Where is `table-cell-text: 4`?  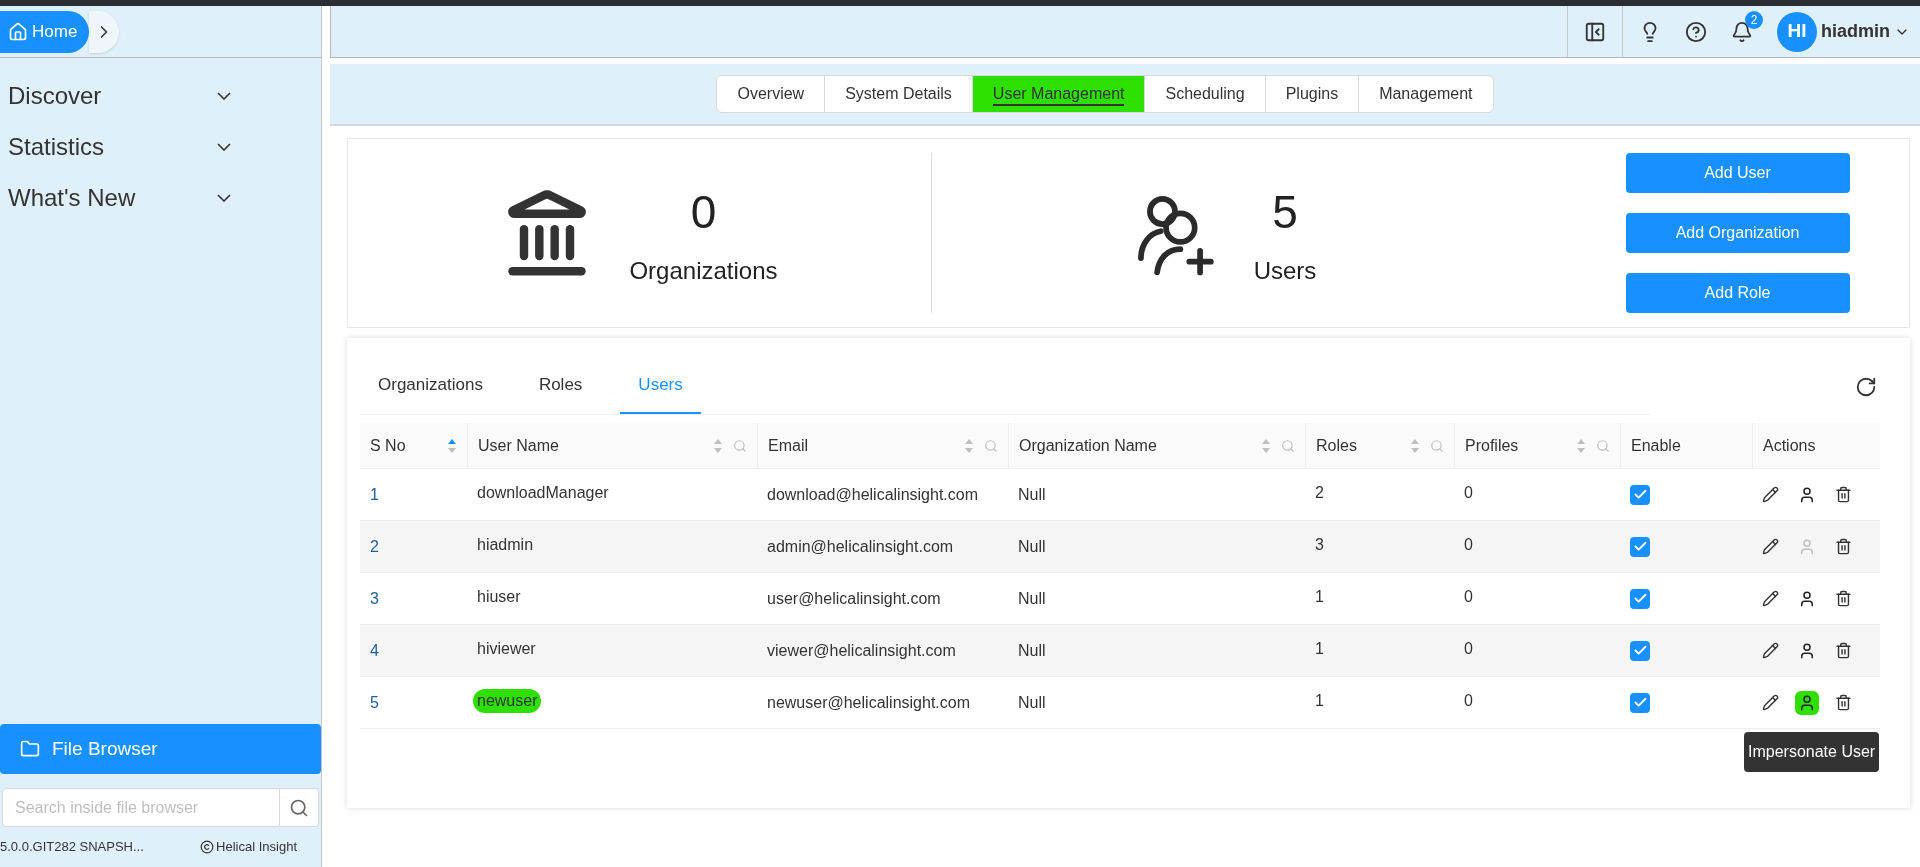
table-cell-text: 4 is located at coordinates (374, 650).